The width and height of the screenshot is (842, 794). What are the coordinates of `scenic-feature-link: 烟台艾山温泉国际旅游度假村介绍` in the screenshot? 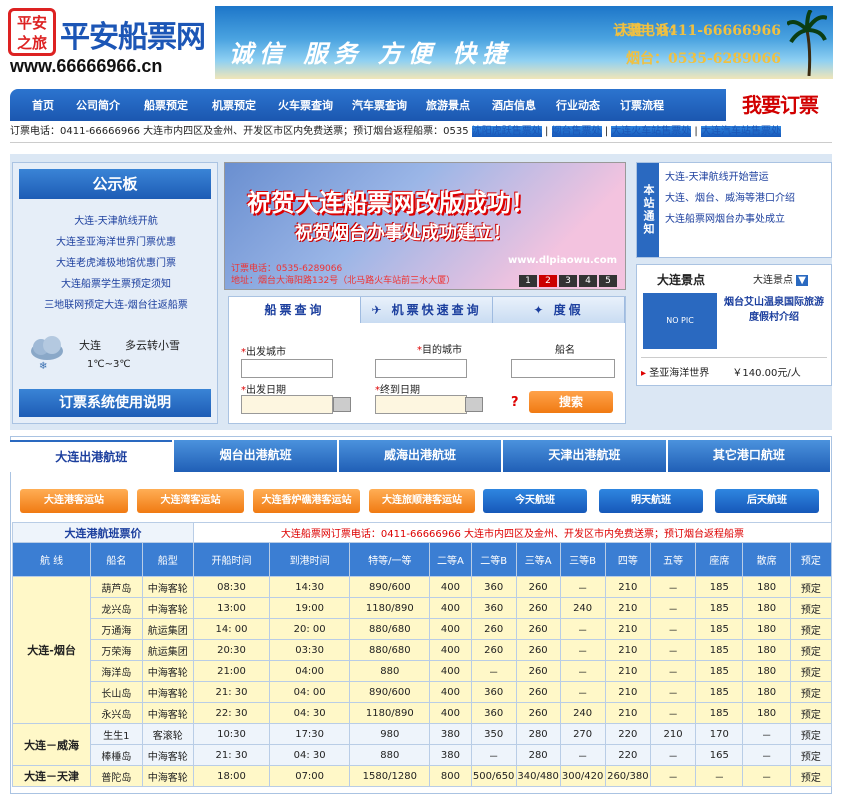 It's located at (774, 308).